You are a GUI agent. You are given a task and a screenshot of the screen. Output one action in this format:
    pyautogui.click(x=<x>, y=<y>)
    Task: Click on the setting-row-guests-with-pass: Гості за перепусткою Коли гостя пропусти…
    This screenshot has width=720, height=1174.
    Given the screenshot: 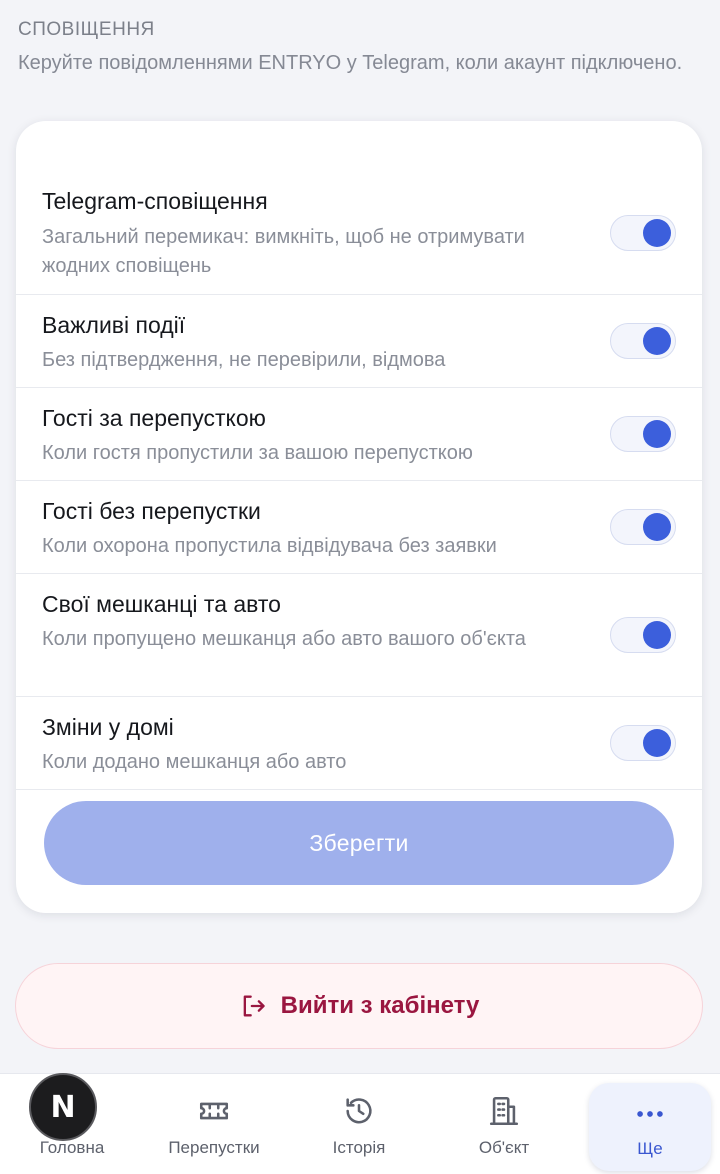 What is the action you would take?
    pyautogui.click(x=359, y=434)
    